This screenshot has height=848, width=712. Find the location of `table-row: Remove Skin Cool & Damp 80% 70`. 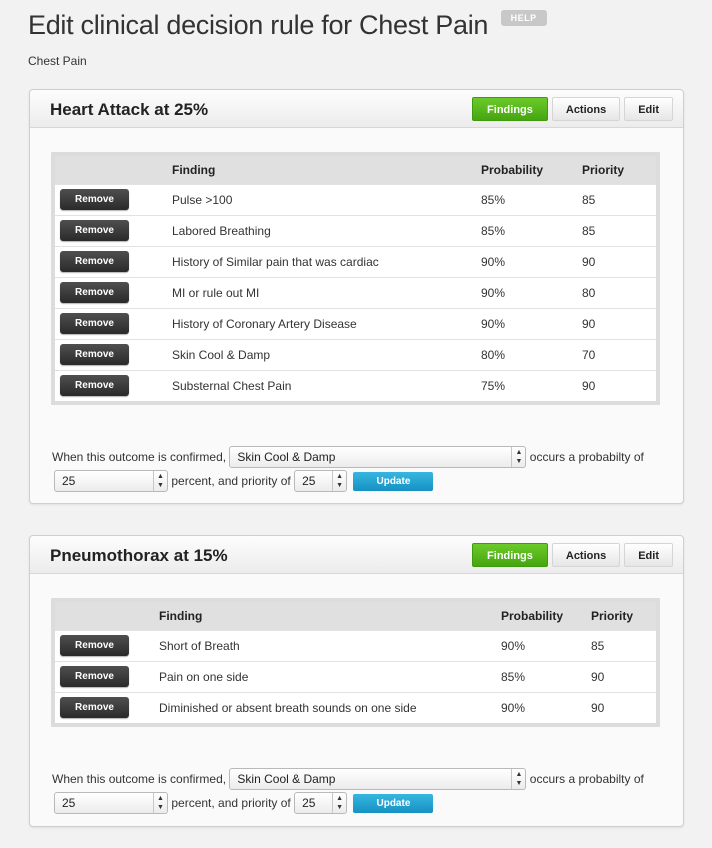

table-row: Remove Skin Cool & Damp 80% 70 is located at coordinates (355, 354).